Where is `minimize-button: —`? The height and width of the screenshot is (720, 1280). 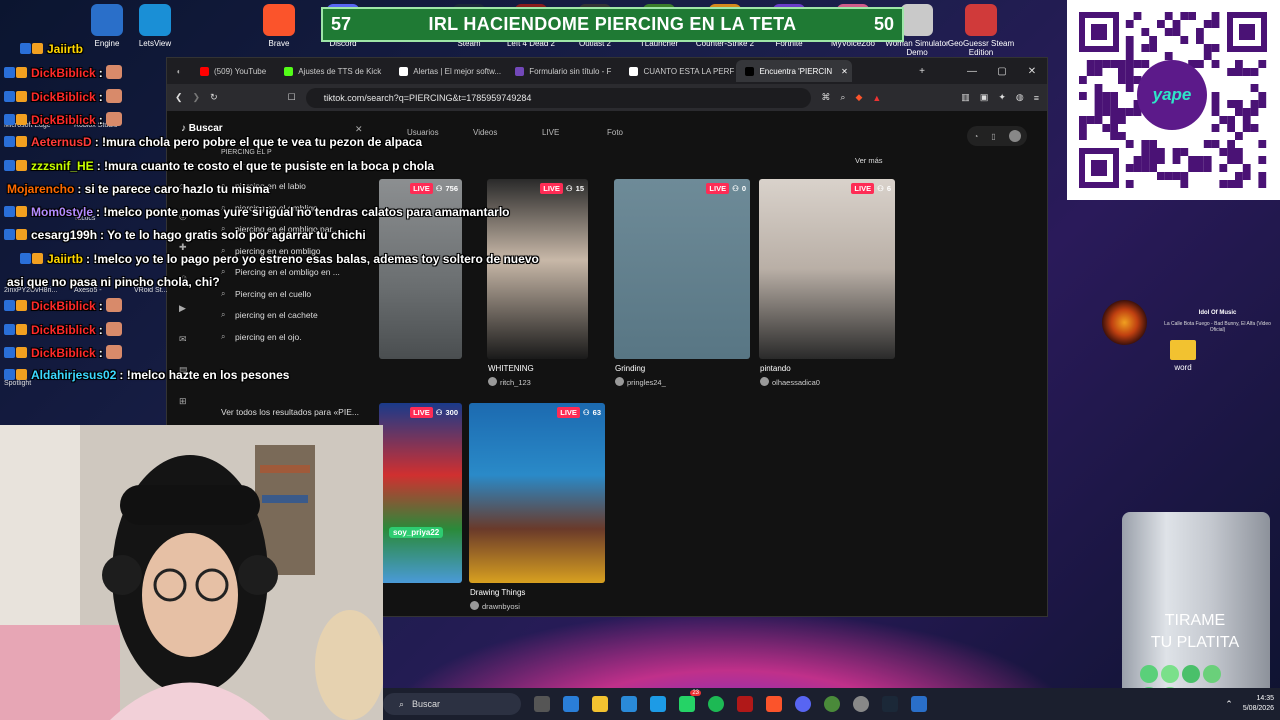 minimize-button: — is located at coordinates (972, 71).